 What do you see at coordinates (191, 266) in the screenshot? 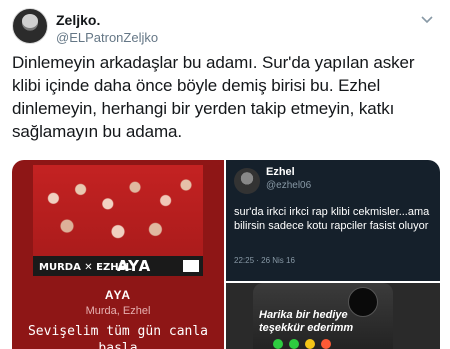
I see `parental-advisory-badge` at bounding box center [191, 266].